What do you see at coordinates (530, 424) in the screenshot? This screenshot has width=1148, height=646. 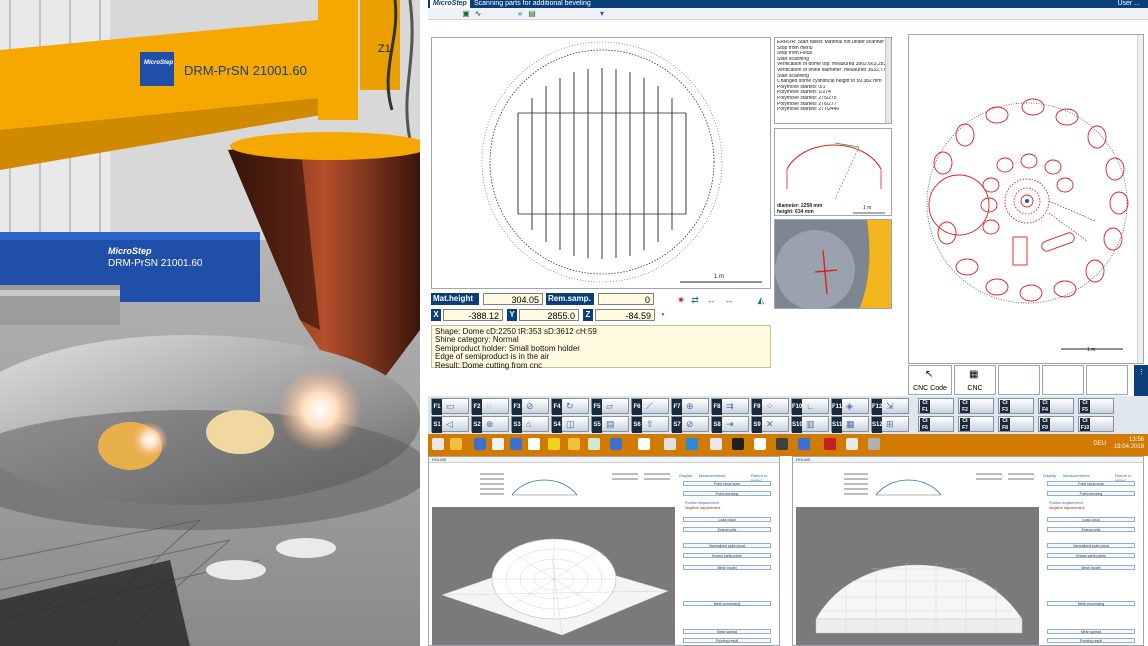 I see `fkey-s3: S3 ⌂` at bounding box center [530, 424].